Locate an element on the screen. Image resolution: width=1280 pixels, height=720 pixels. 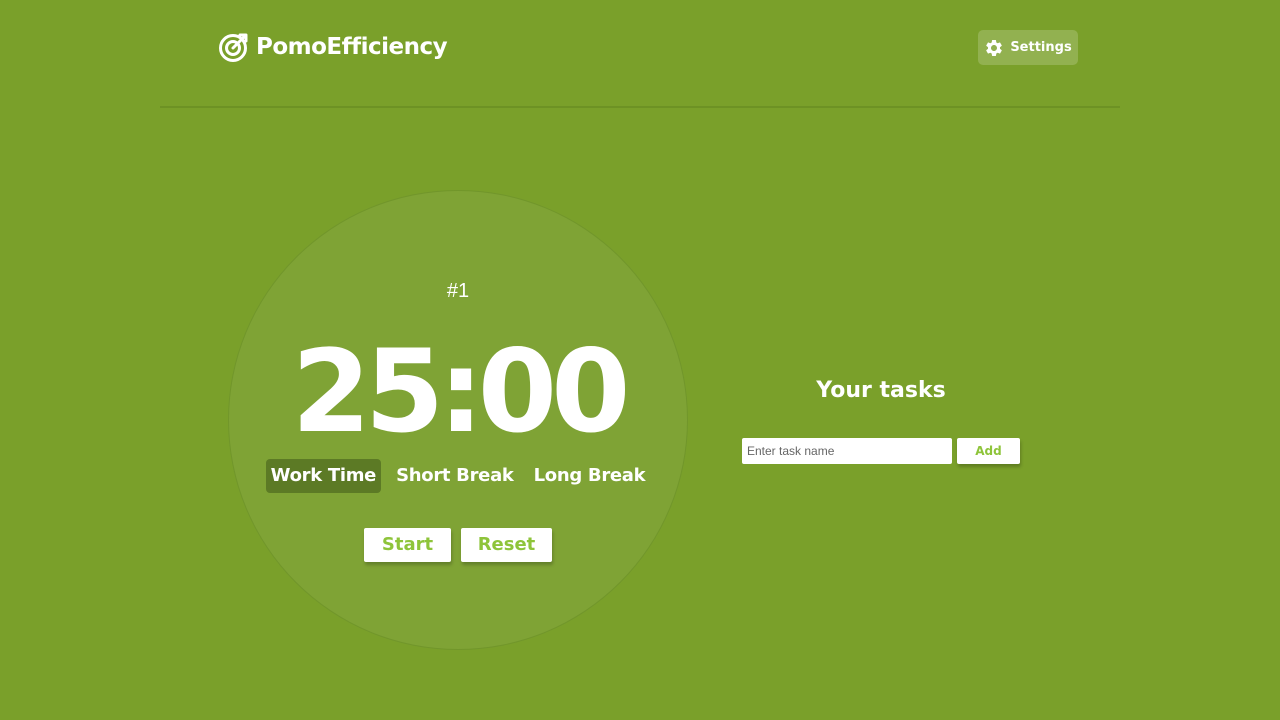
gear-icon is located at coordinates (994, 47).